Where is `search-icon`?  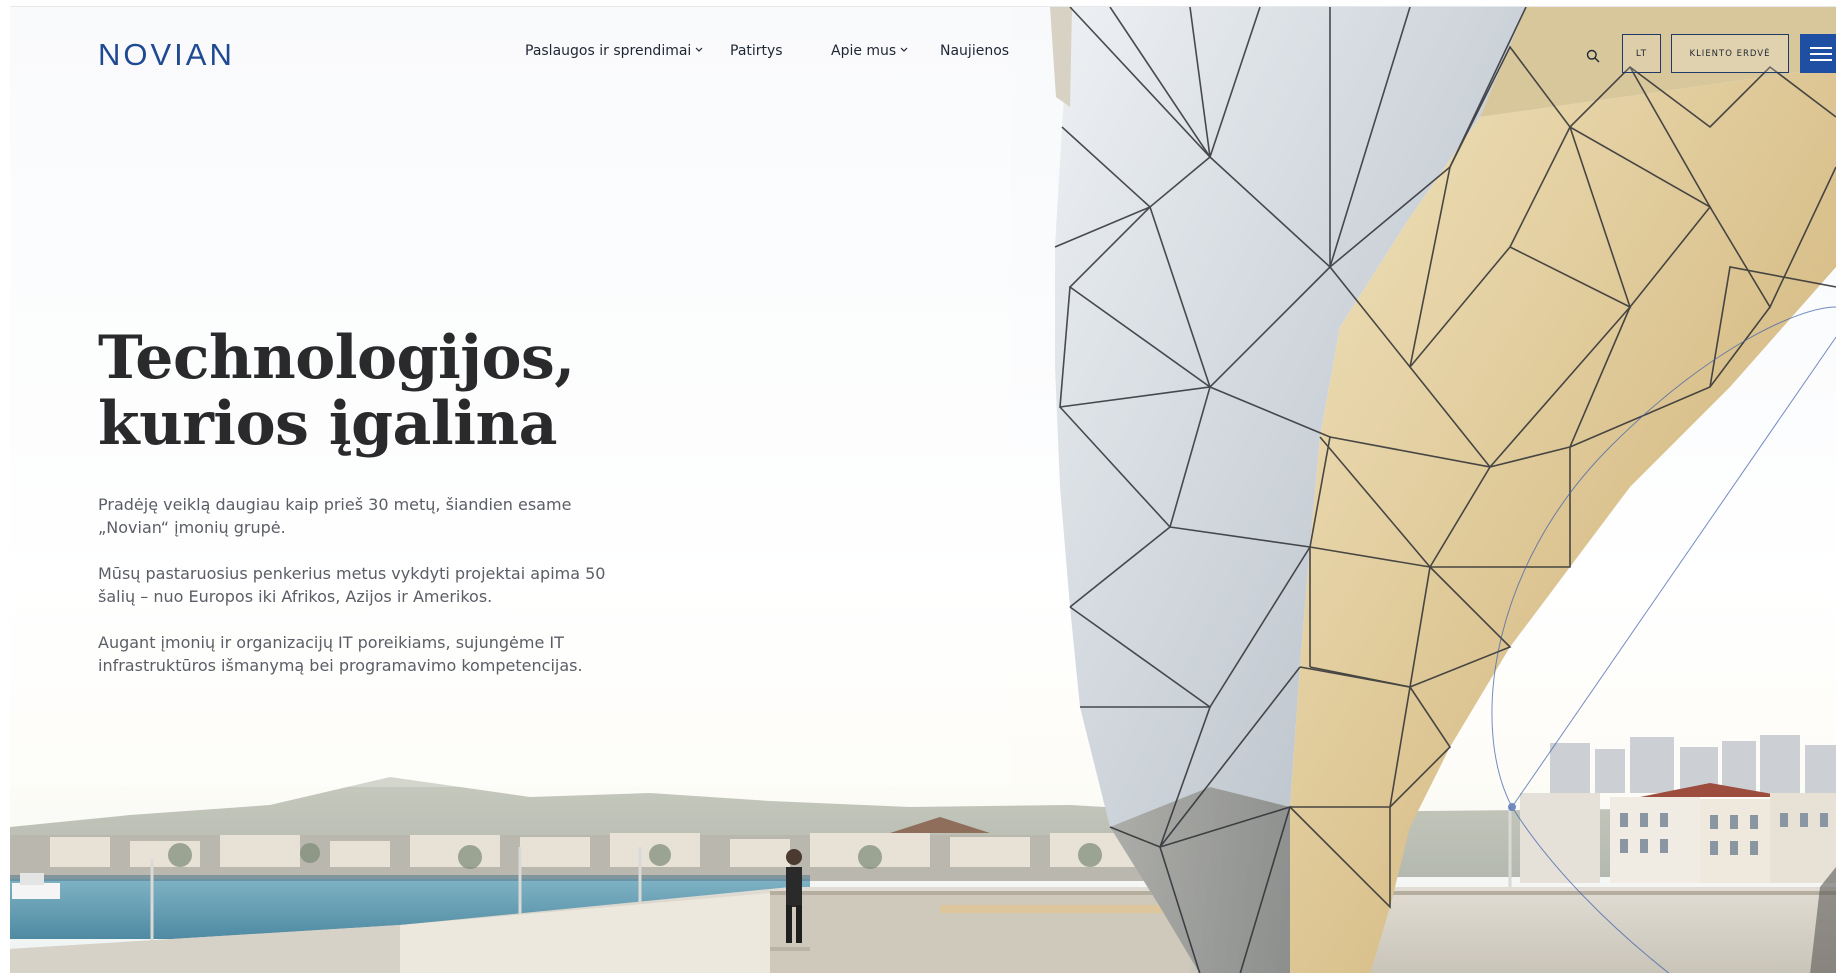 search-icon is located at coordinates (1593, 56).